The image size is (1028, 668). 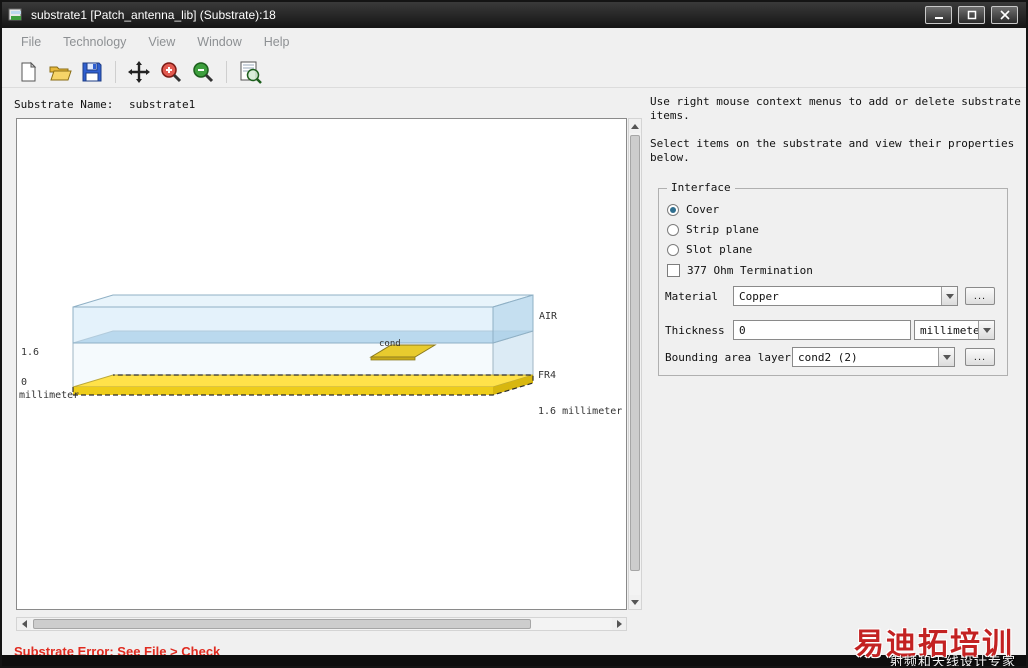 I want to click on up-arrow-icon, so click(x=635, y=126).